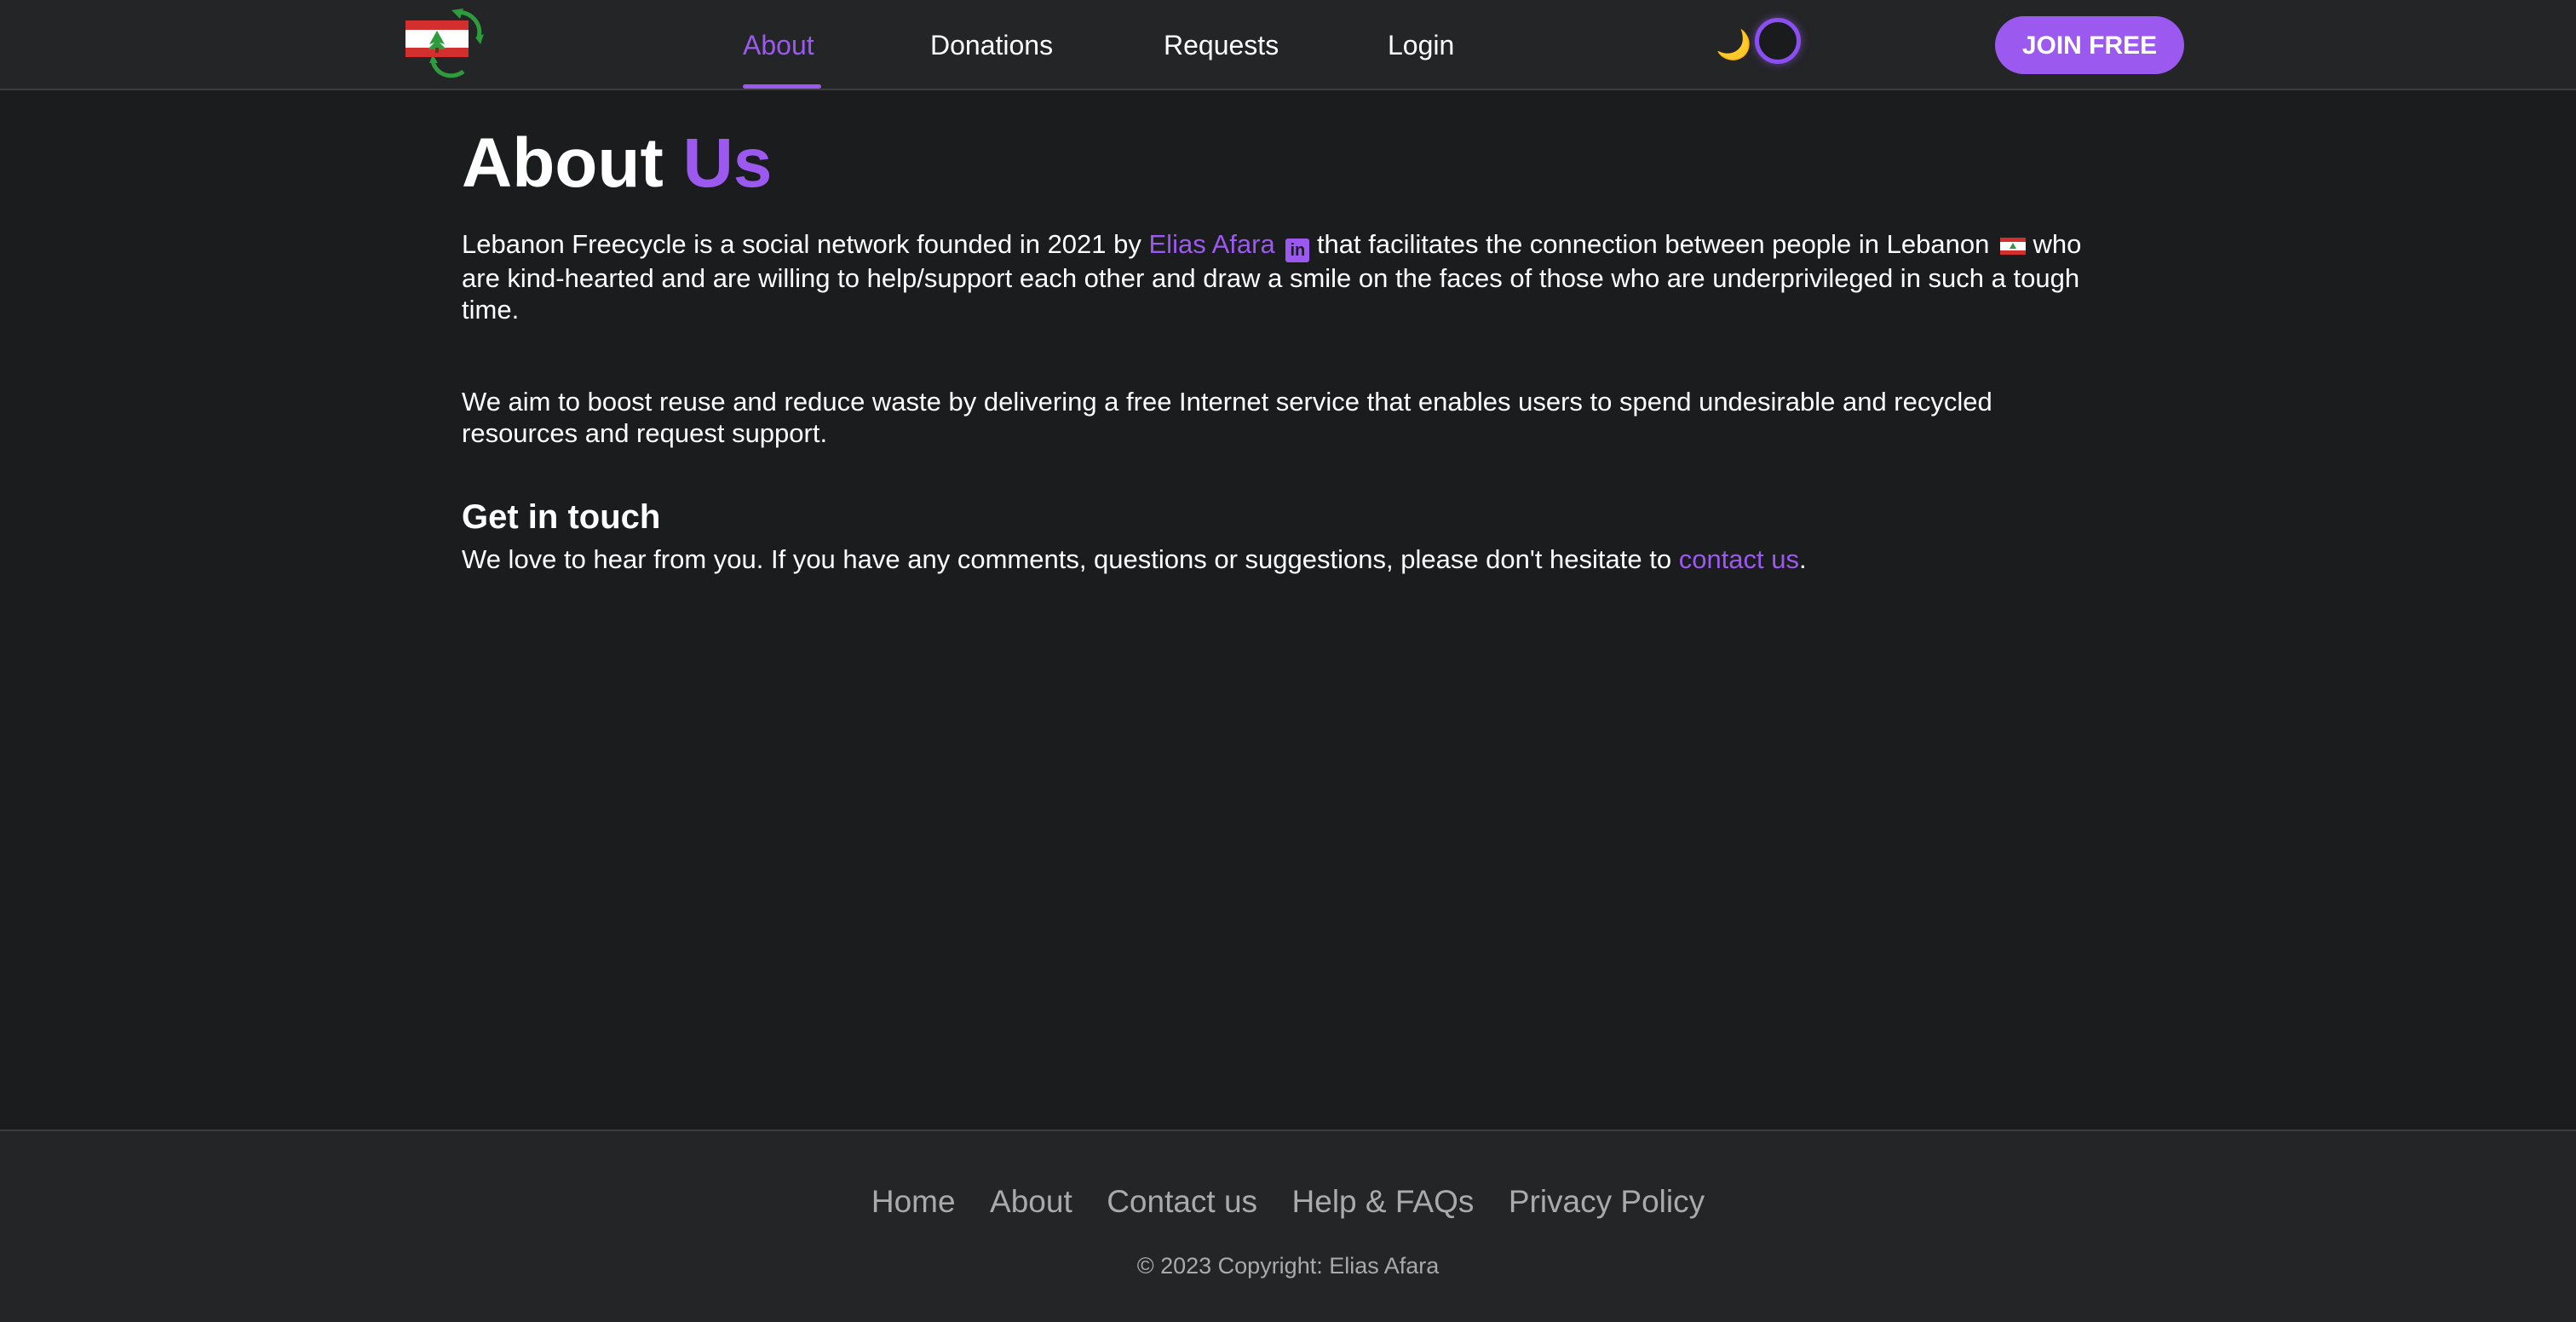 The width and height of the screenshot is (2576, 1322). Describe the element at coordinates (1421, 45) in the screenshot. I see `nav-login: Login` at that location.